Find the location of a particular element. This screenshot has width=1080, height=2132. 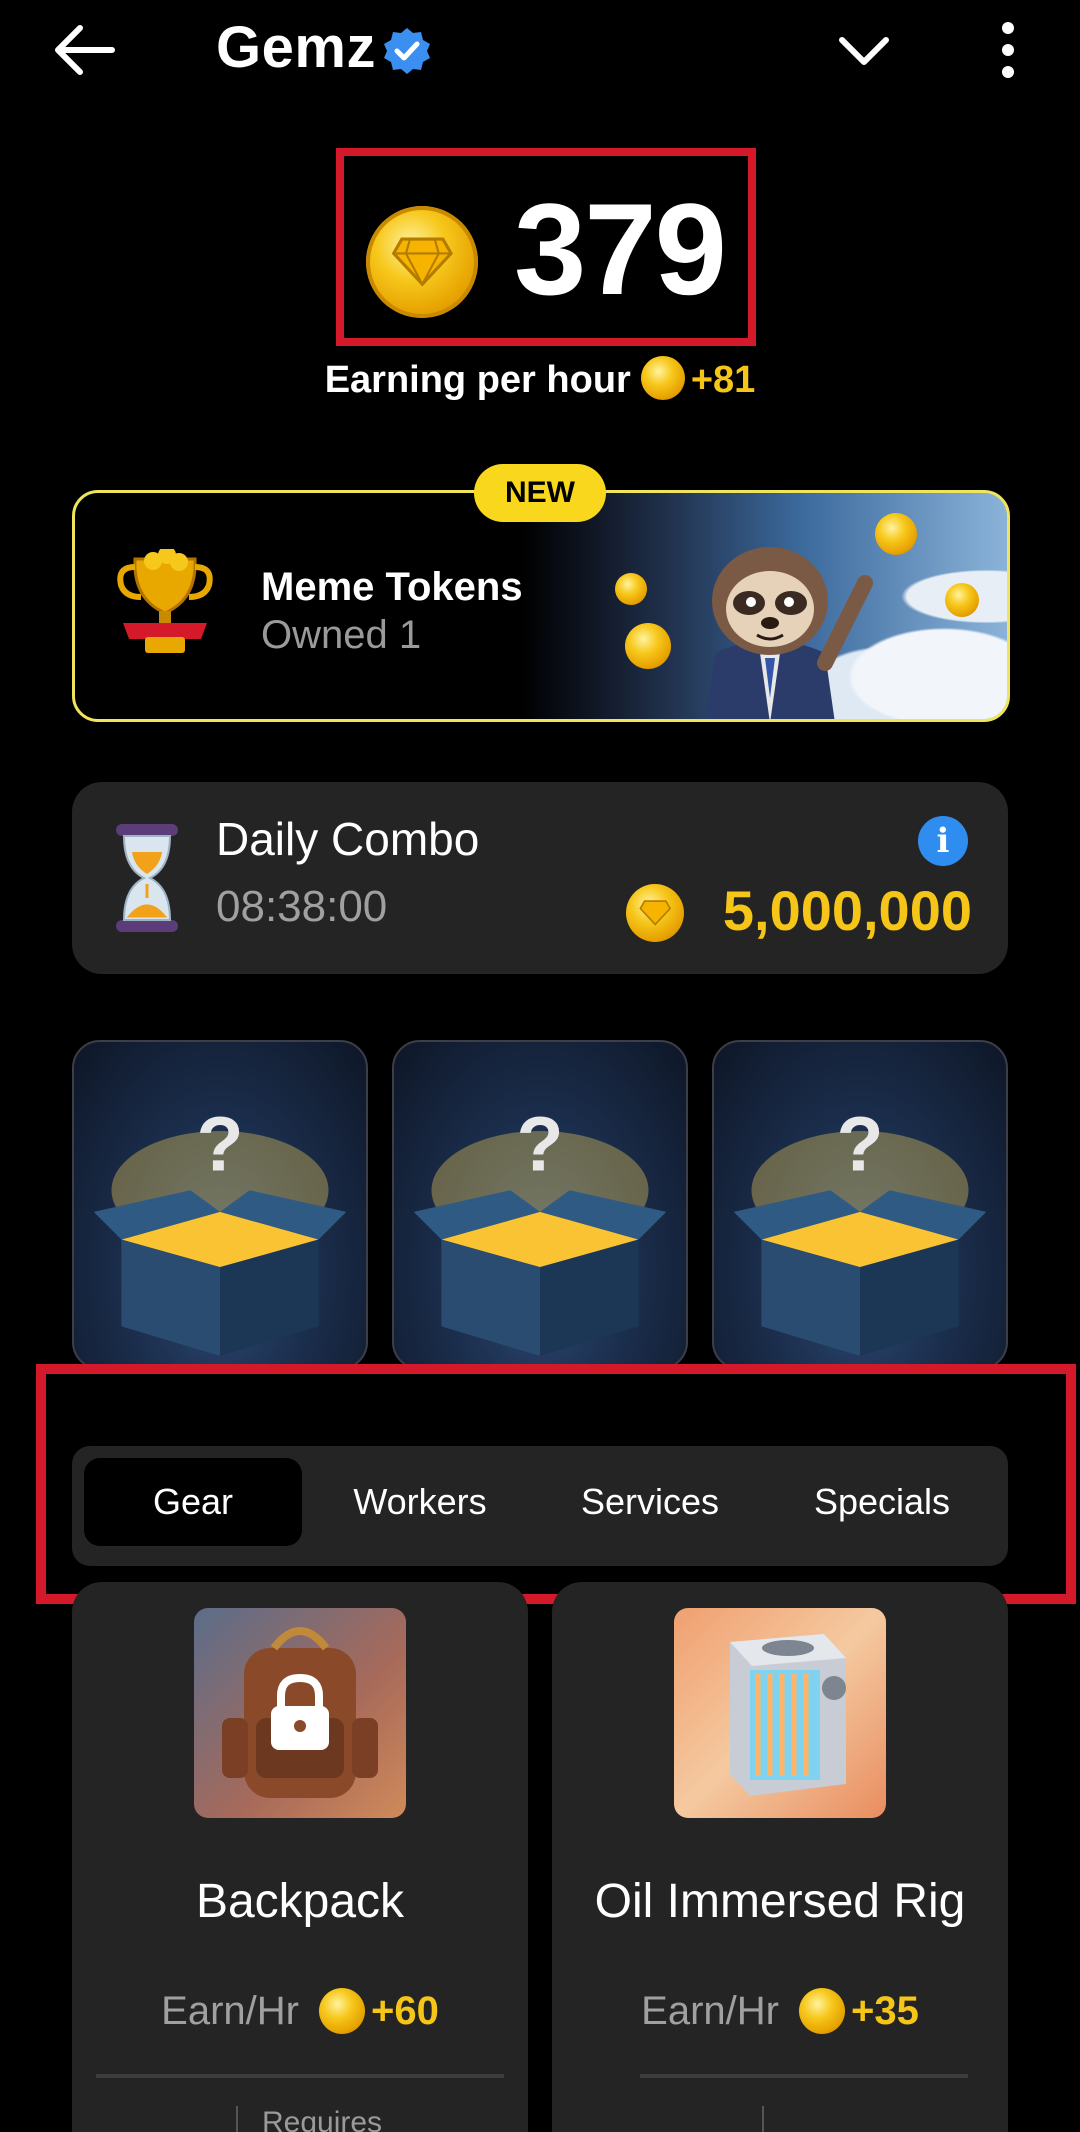

earning-per-hour: Earning per hour +81 is located at coordinates (540, 379).